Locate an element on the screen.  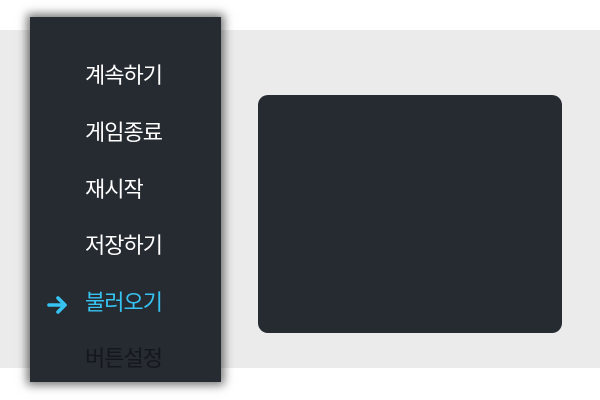
menu-item-label: 불러오기 is located at coordinates (124, 303).